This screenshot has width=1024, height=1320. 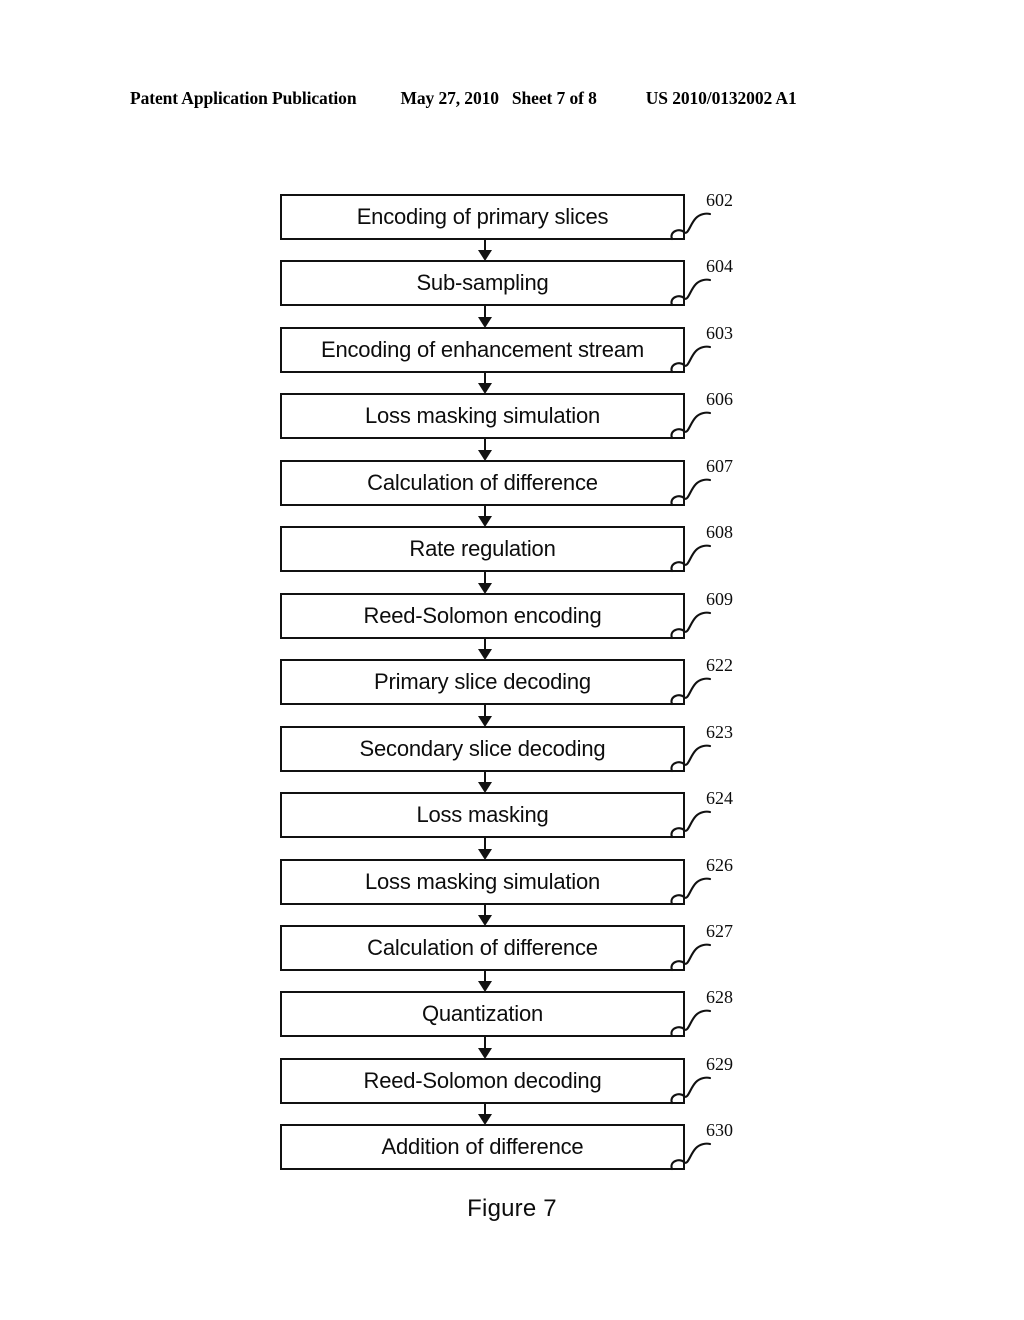 I want to click on flowchart-step-label: Reed-Solomon decoding, so click(x=482, y=1080).